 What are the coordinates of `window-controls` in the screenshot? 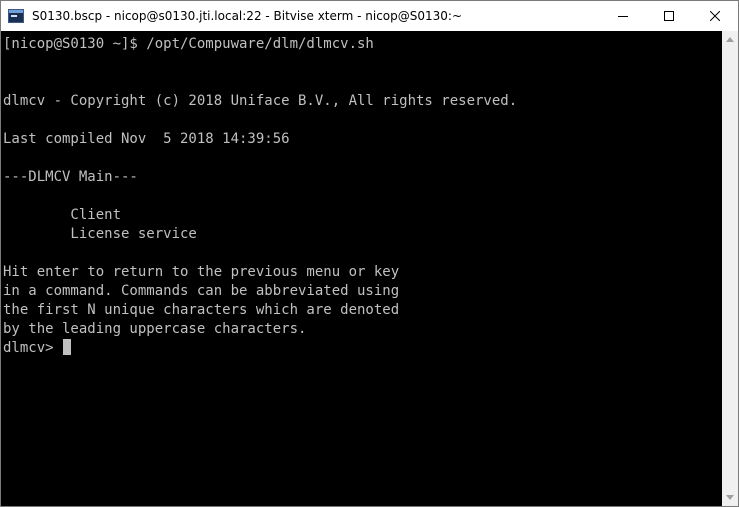 It's located at (669, 16).